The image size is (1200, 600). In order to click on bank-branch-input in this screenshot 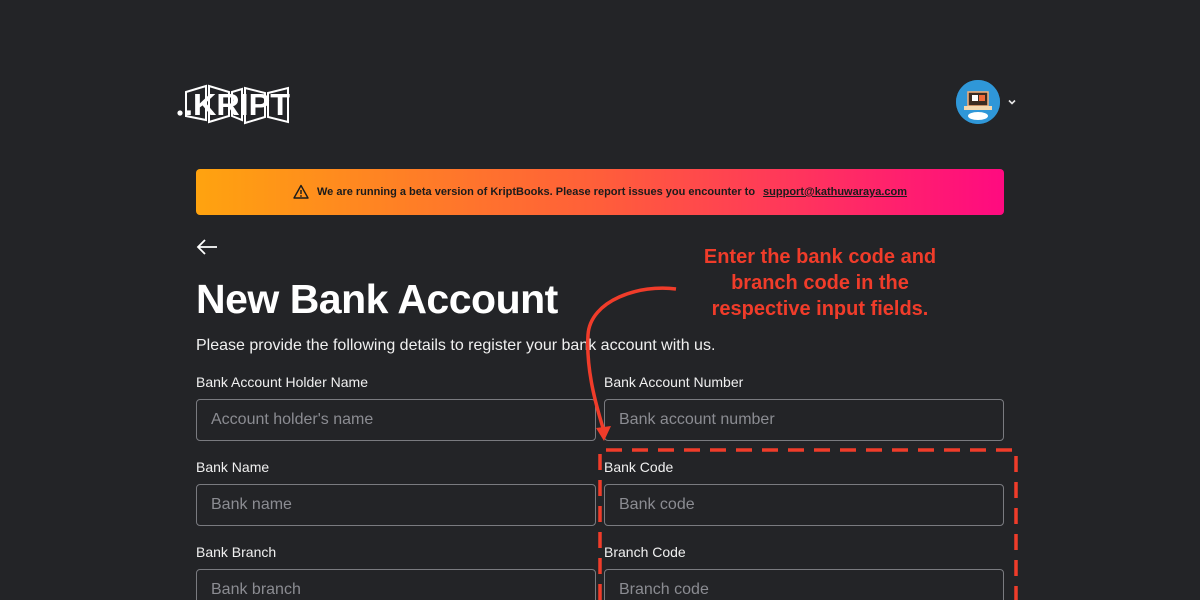, I will do `click(396, 584)`.